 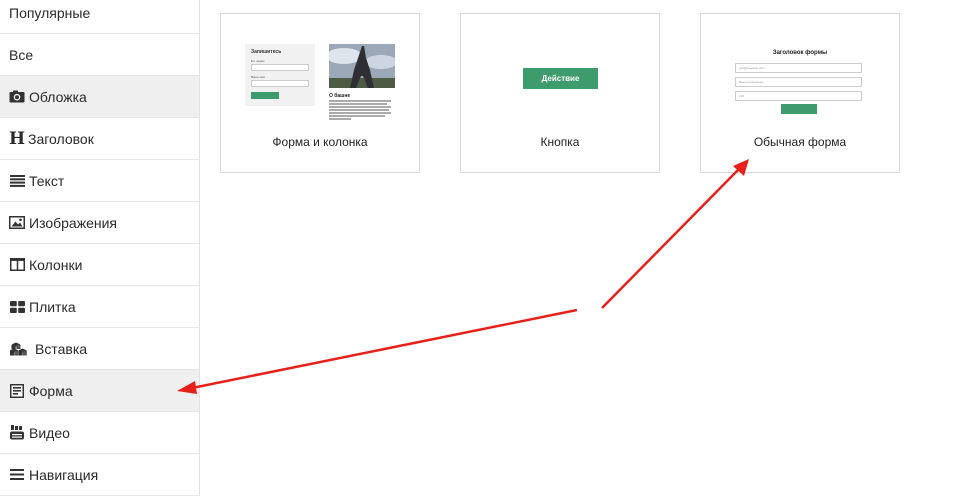 What do you see at coordinates (49, 432) in the screenshot?
I see `sidebar-item-label: Видео` at bounding box center [49, 432].